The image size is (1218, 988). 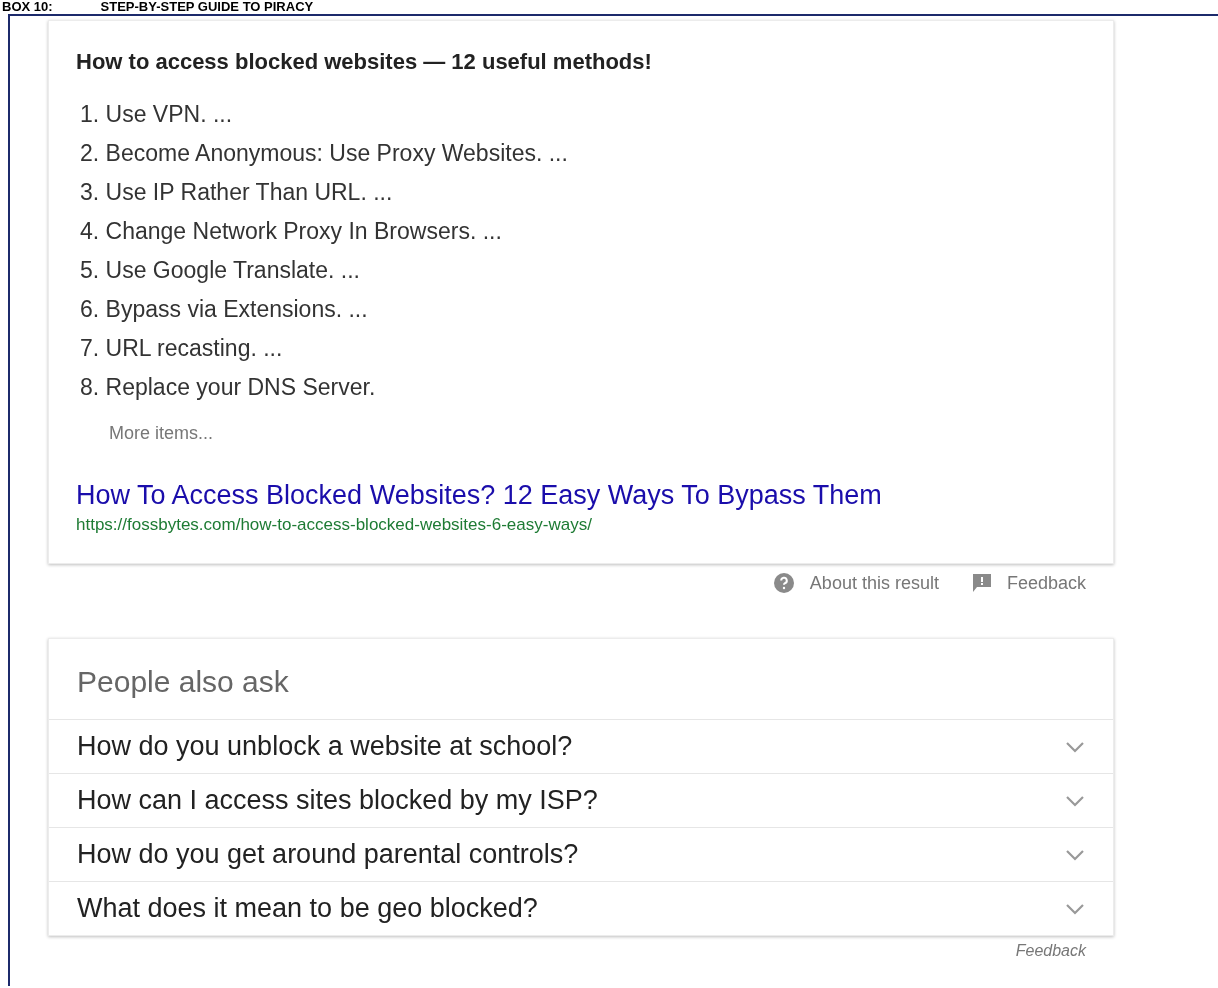 What do you see at coordinates (207, 7) in the screenshot?
I see `box-title: STEP-BY-STEP GUIDE TO PIRACY` at bounding box center [207, 7].